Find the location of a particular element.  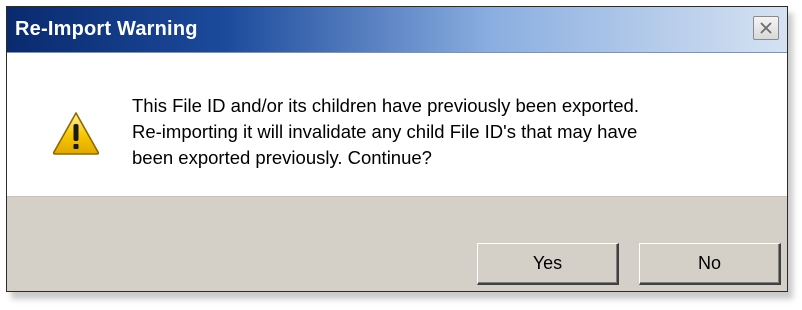

dialog-title: Re-Import Warning is located at coordinates (106, 29).